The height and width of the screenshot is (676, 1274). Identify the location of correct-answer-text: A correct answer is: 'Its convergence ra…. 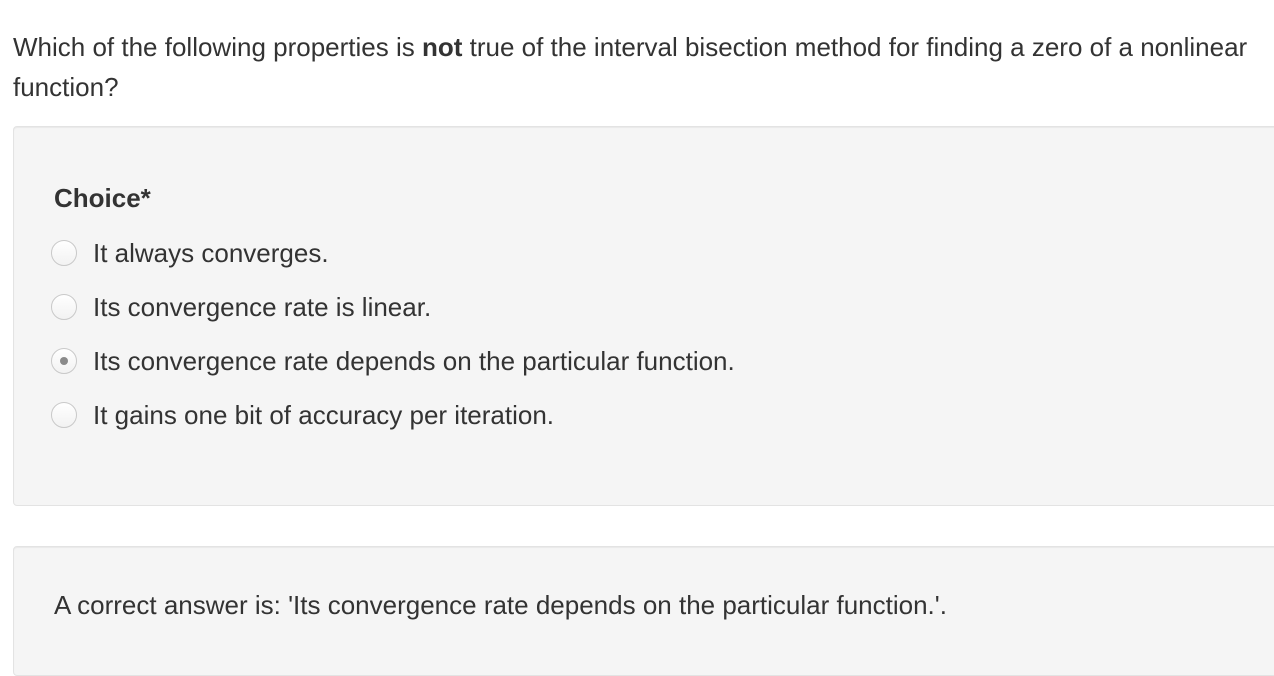
(500, 605).